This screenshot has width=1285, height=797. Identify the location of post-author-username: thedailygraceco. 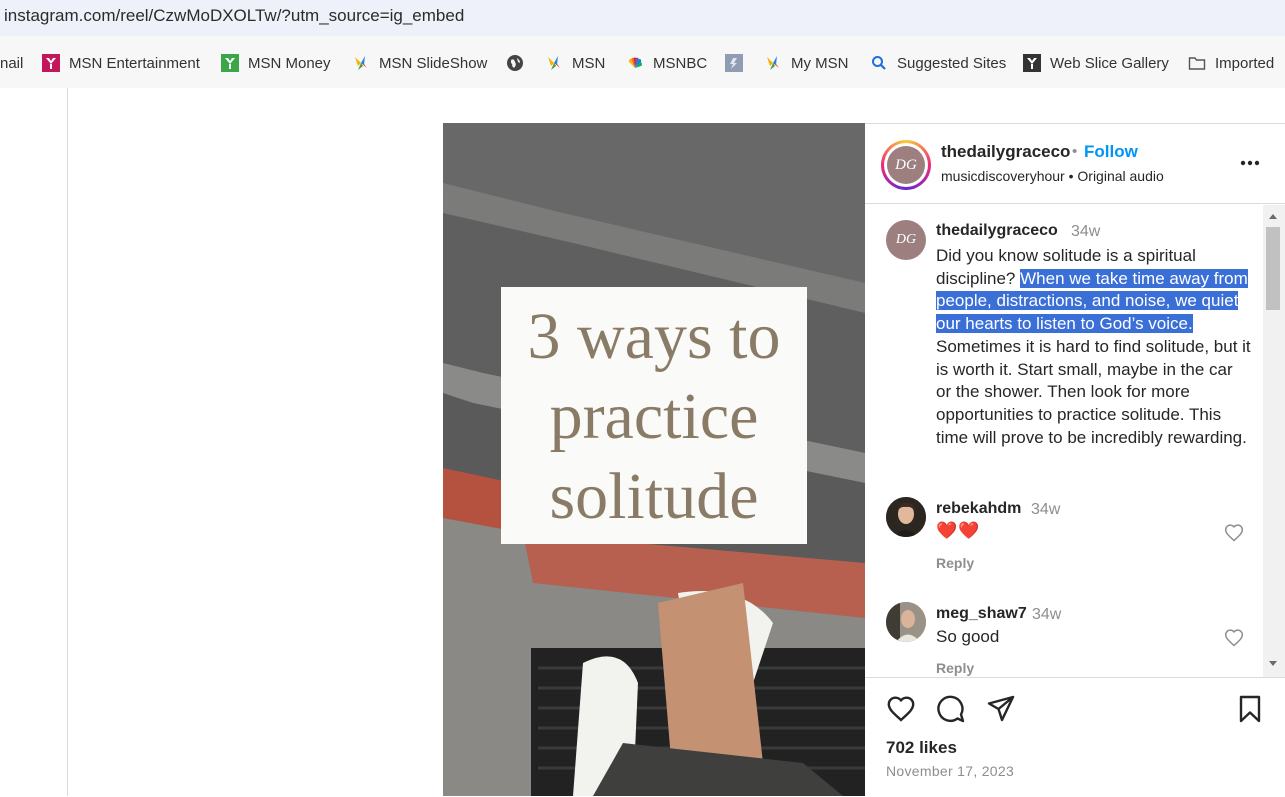
(1005, 152).